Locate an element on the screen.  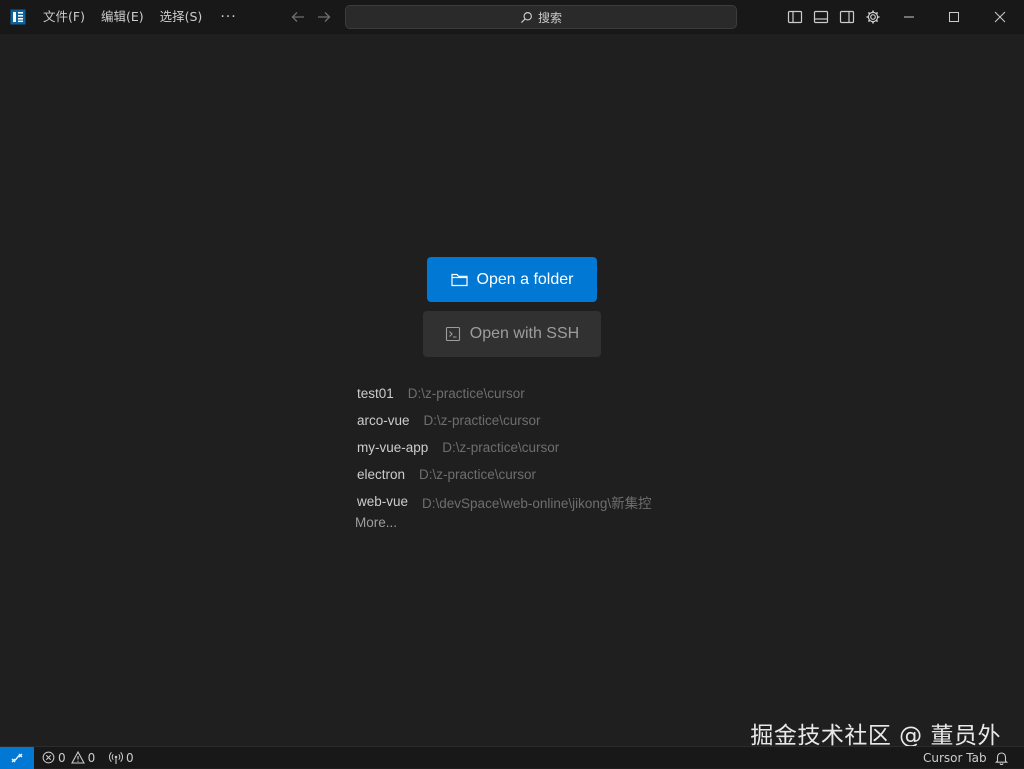
search-label: 搜索 is located at coordinates (549, 17).